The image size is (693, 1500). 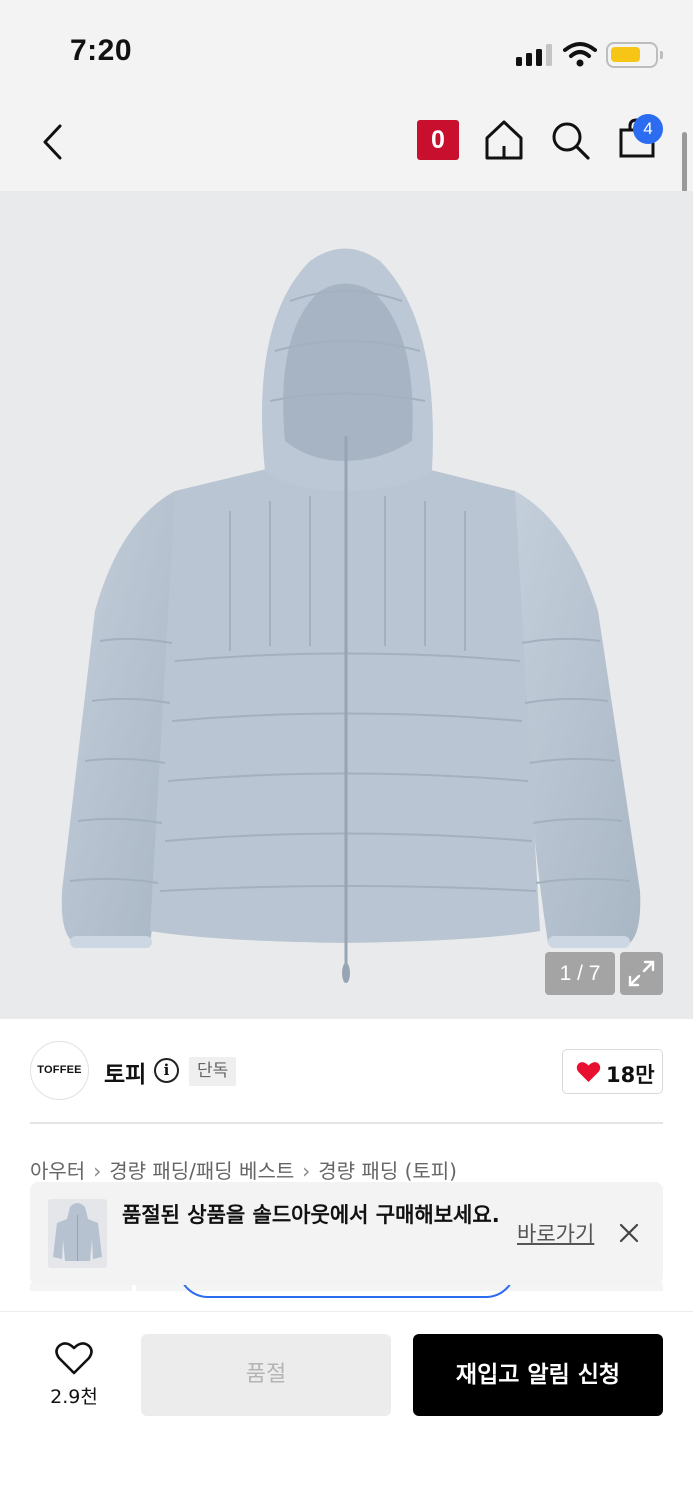 I want to click on breadcrumb-item: 경량 패딩 (토피), so click(x=387, y=1171).